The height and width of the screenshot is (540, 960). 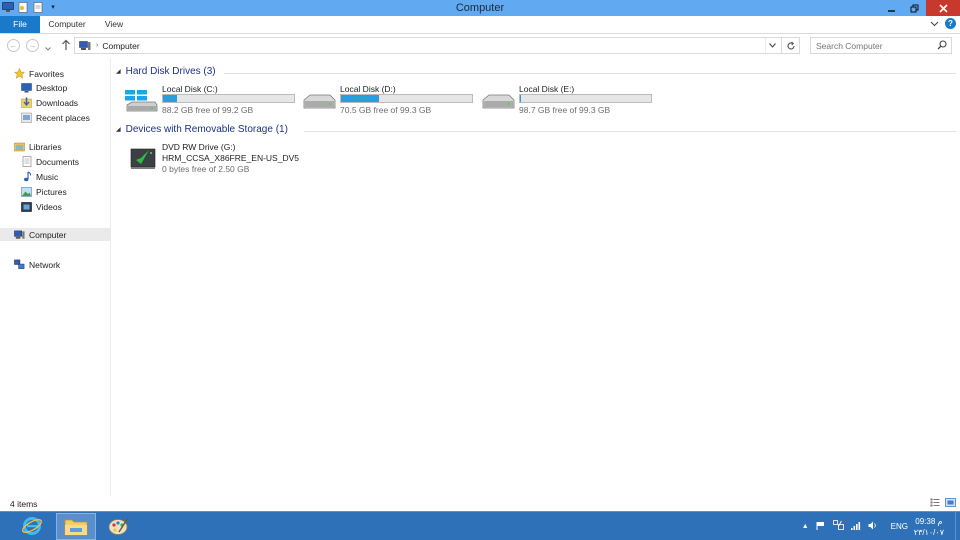 I want to click on drive-item-d: Local Disk (D:) 70.5 GB free of 99.3 GB, so click(x=388, y=100).